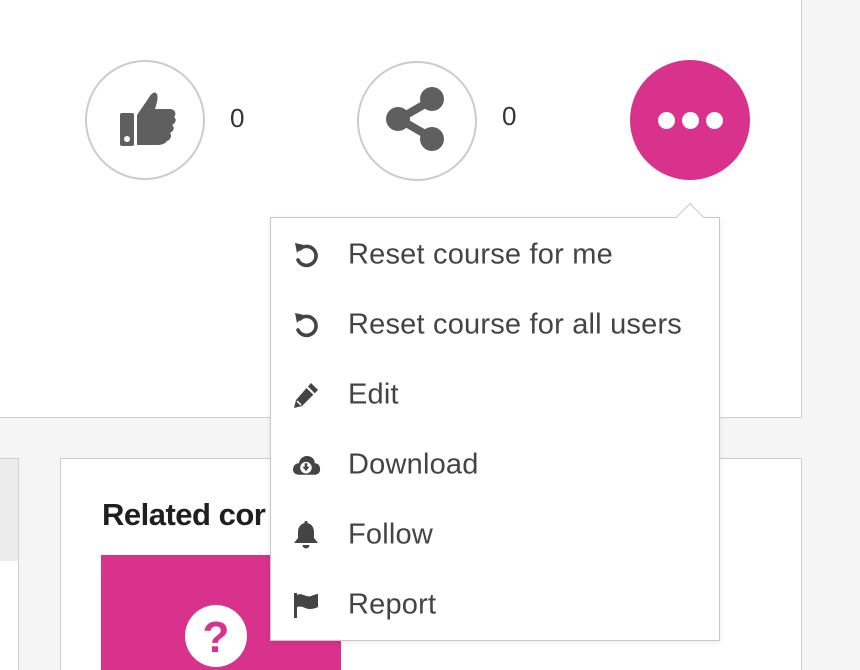 The height and width of the screenshot is (670, 860). What do you see at coordinates (9, 564) in the screenshot?
I see `left-panel-card` at bounding box center [9, 564].